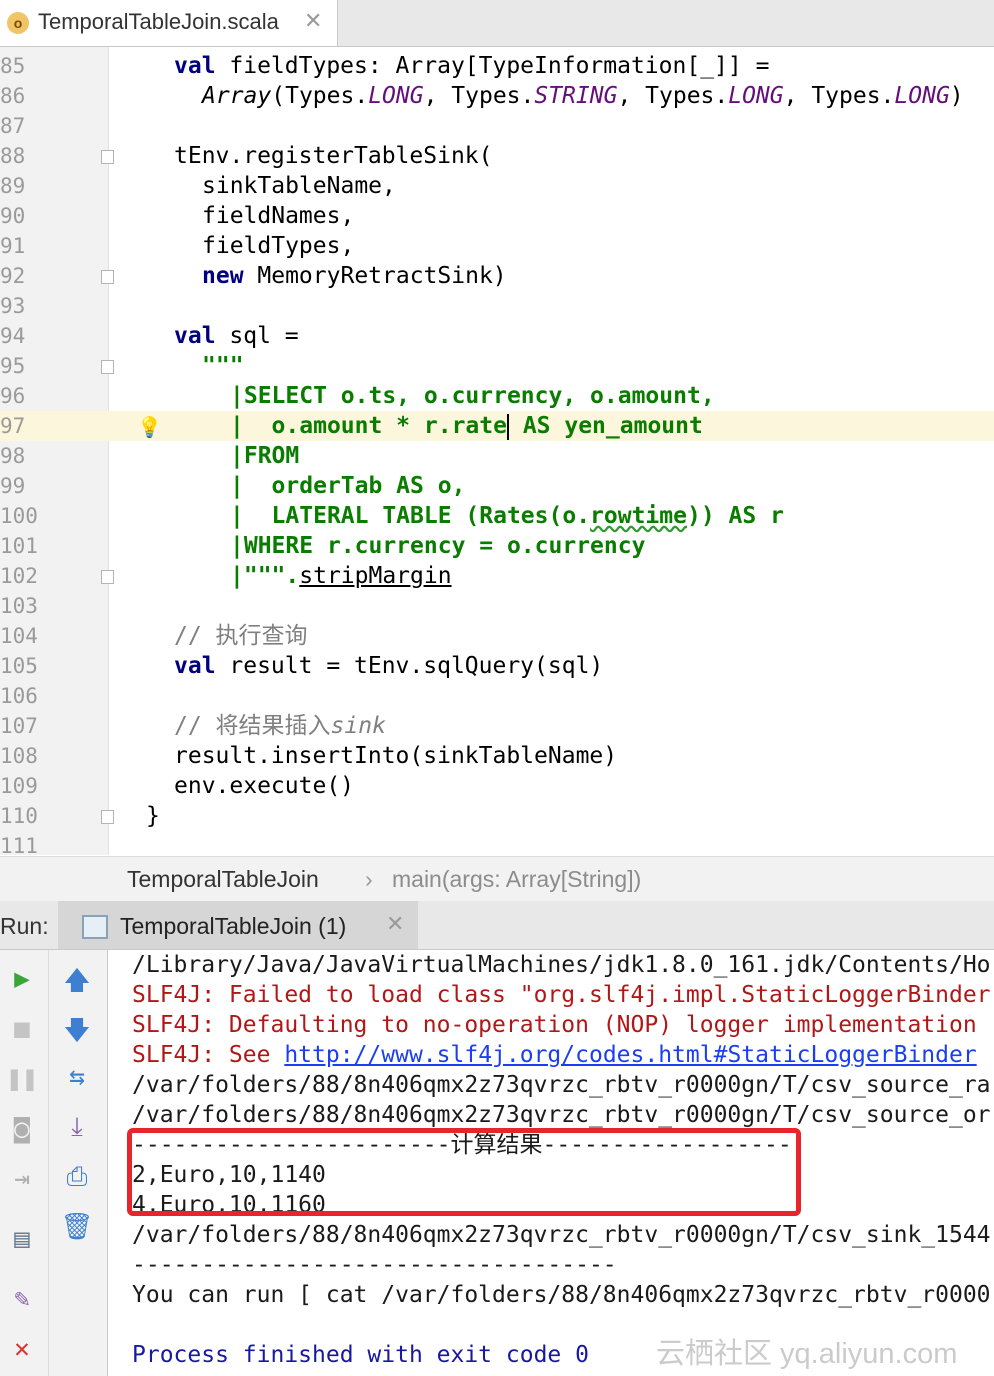 The height and width of the screenshot is (1376, 994). What do you see at coordinates (77, 1127) in the screenshot?
I see `scroll-to-end-icon: ⤓` at bounding box center [77, 1127].